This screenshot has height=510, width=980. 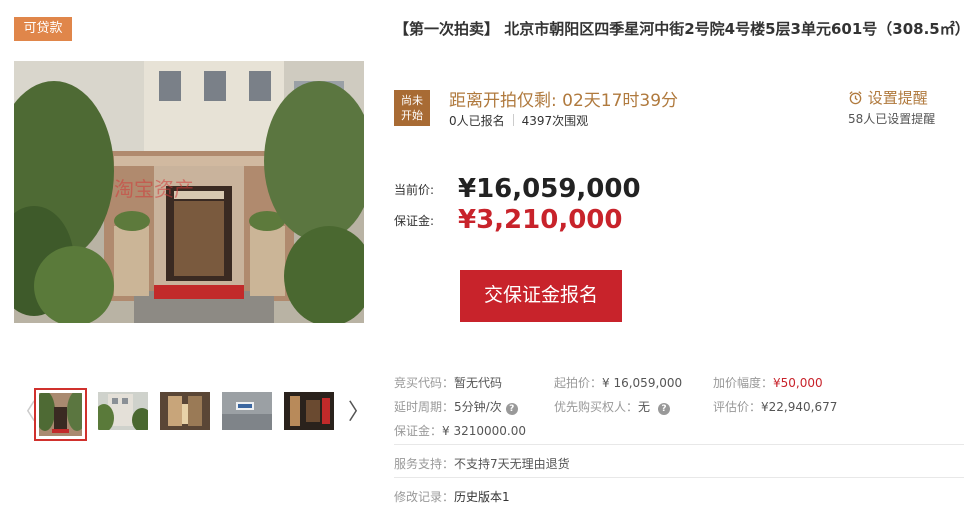 What do you see at coordinates (737, 407) in the screenshot?
I see `assessed-price-label: 评估价：` at bounding box center [737, 407].